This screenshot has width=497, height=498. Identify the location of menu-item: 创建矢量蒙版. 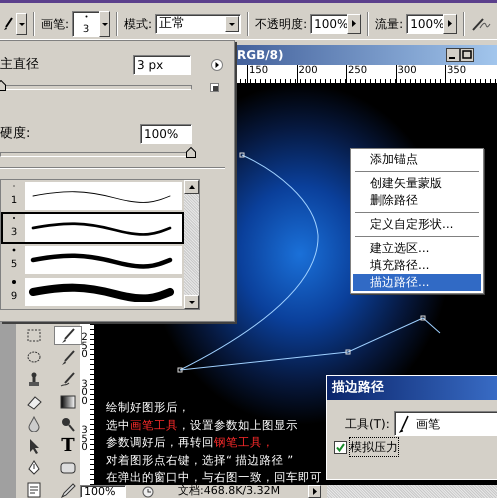
(417, 183).